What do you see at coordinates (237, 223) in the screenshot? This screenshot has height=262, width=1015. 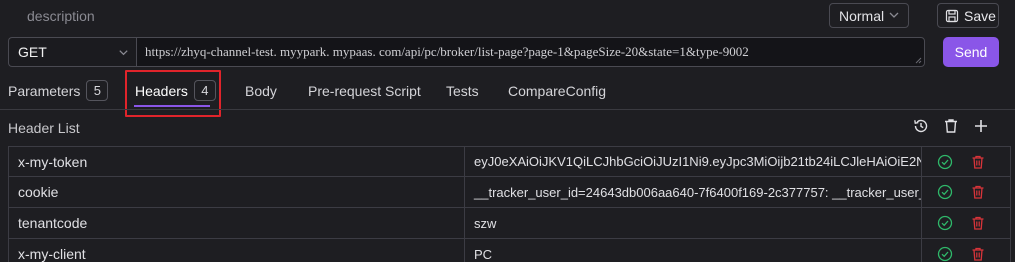 I see `header-key-cell: tenantcode` at bounding box center [237, 223].